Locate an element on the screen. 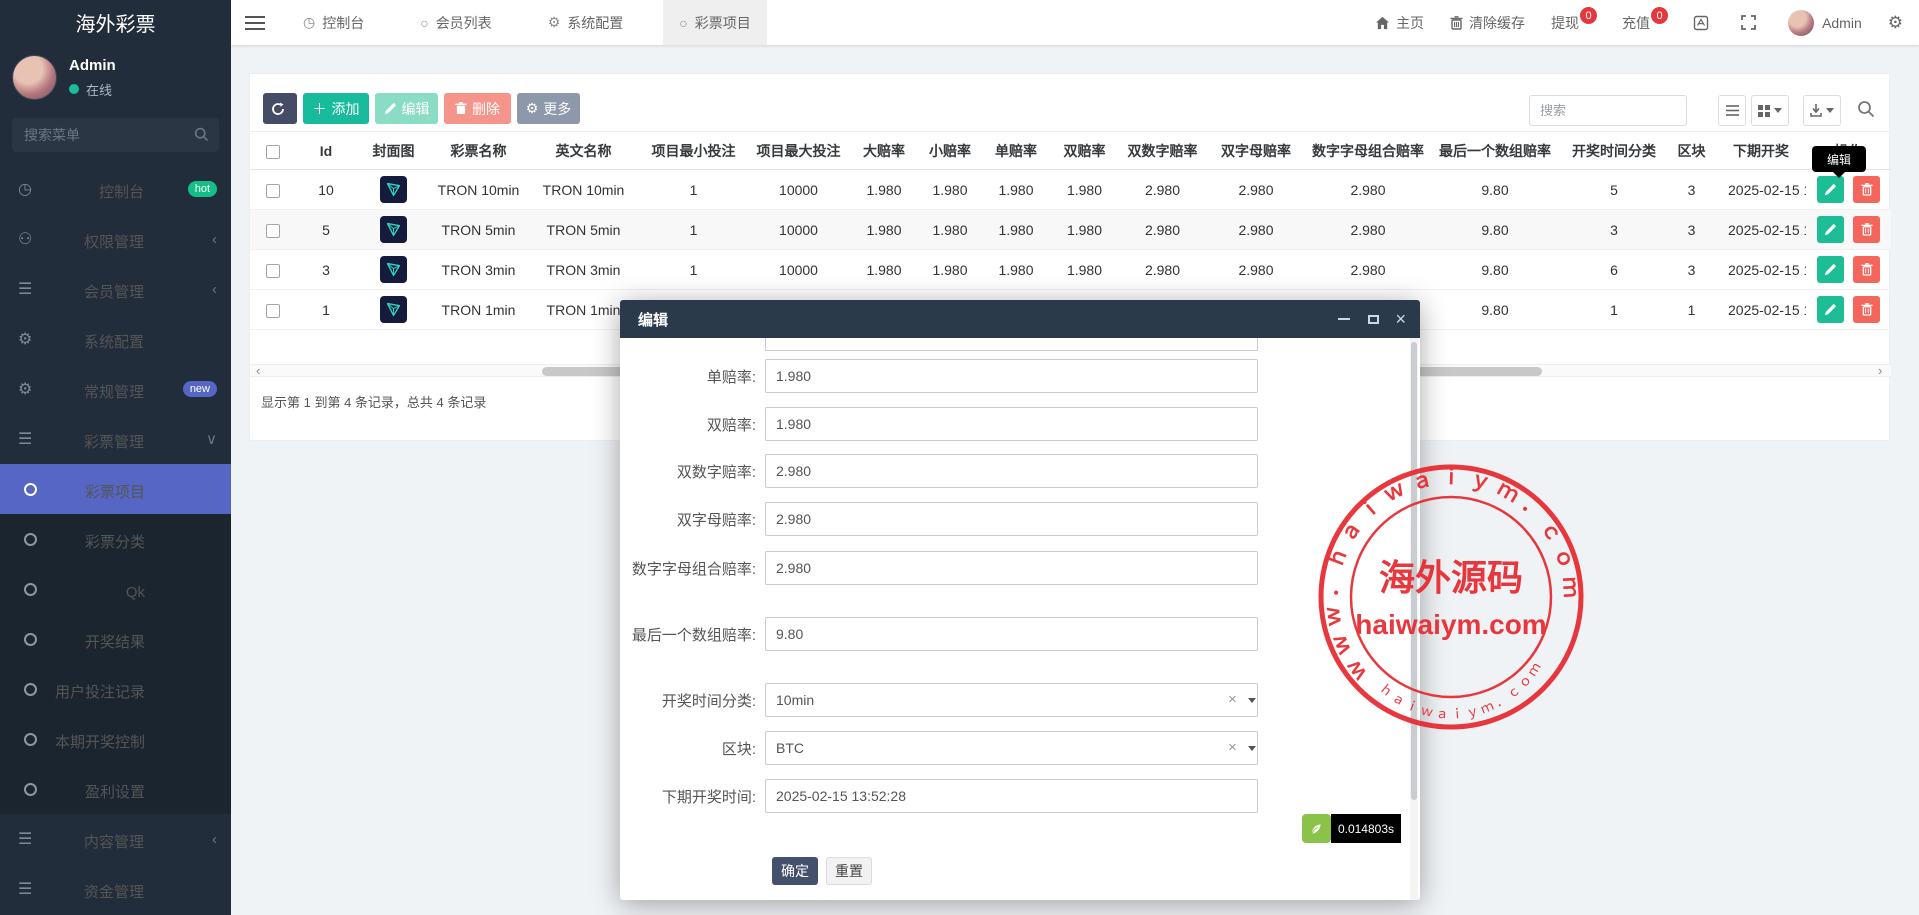 The height and width of the screenshot is (915, 1919). sidebar-subitem: 彩票分类 is located at coordinates (115, 539).